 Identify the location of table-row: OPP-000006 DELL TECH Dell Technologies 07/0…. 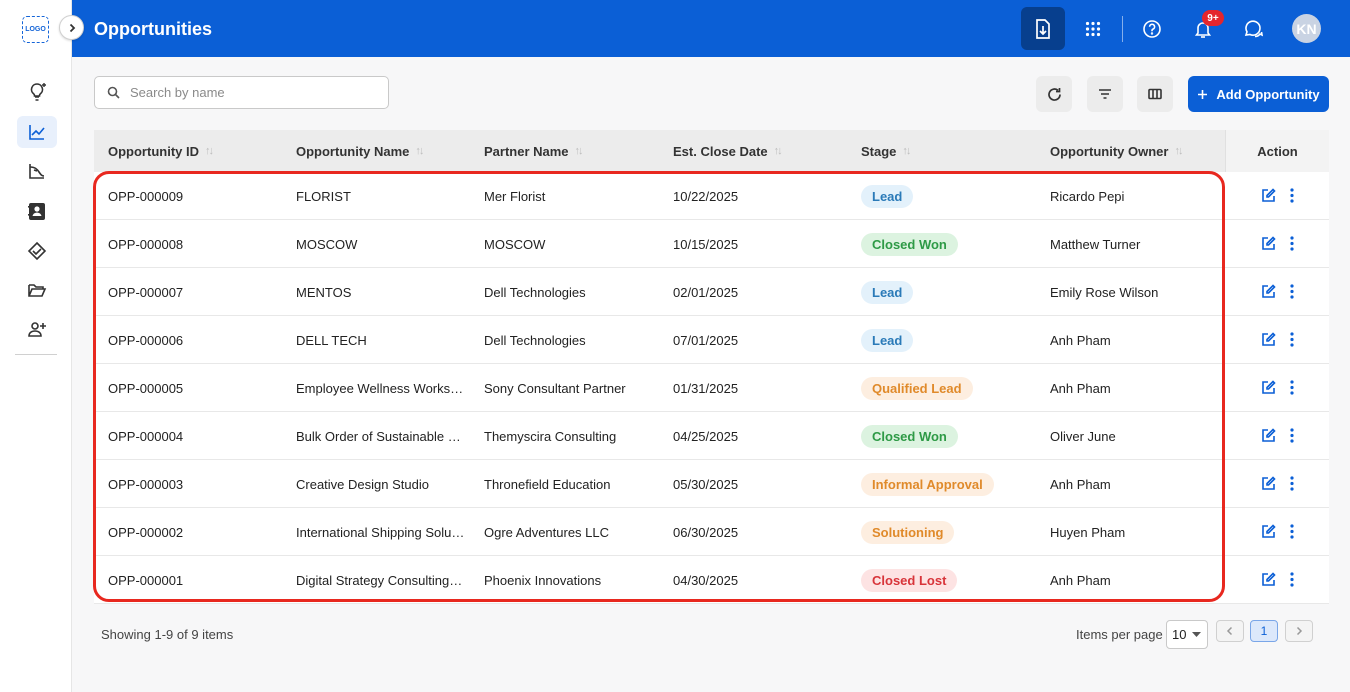
(711, 340).